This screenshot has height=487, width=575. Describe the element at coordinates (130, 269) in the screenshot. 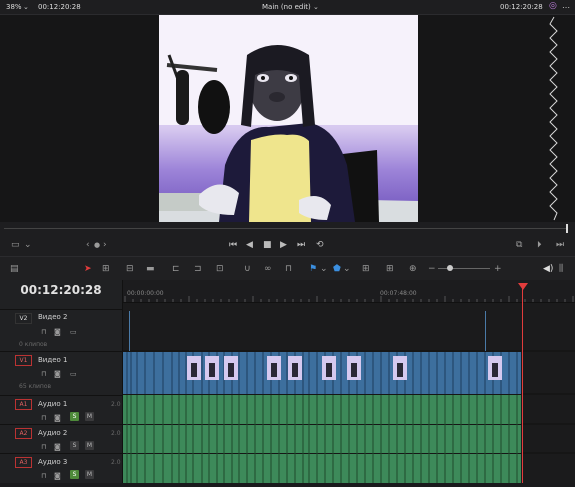

I see `dynamic-trim-icon: ⊟` at that location.